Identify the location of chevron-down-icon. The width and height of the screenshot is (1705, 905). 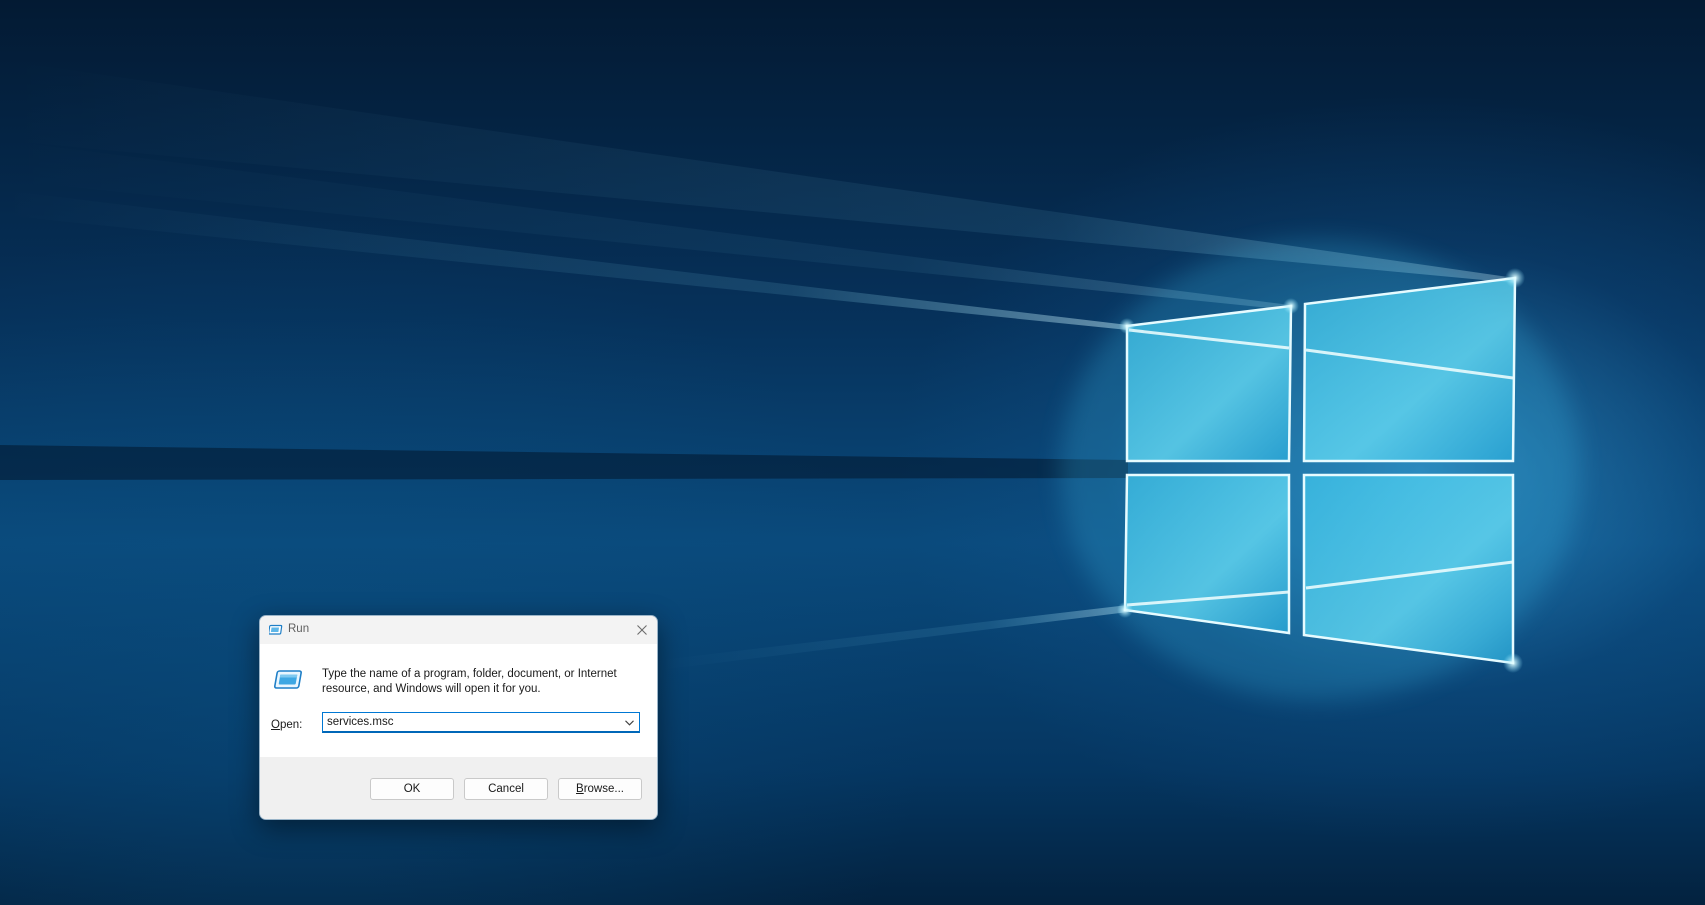
(629, 722).